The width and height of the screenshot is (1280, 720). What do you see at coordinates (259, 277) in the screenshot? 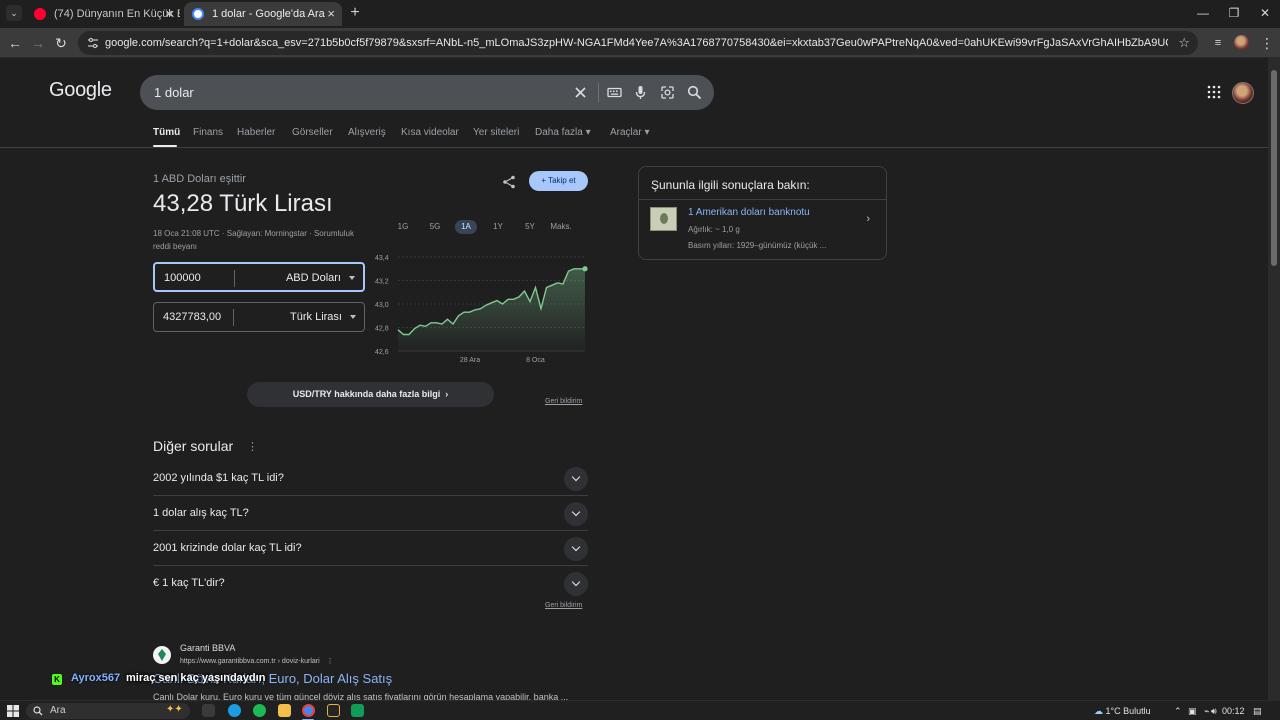
I see `from-amount-field: 100000 ABD Doları` at bounding box center [259, 277].